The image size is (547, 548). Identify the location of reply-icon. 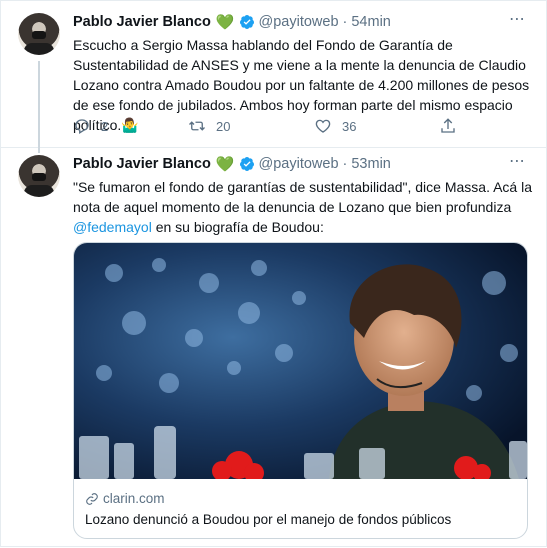
(82, 126).